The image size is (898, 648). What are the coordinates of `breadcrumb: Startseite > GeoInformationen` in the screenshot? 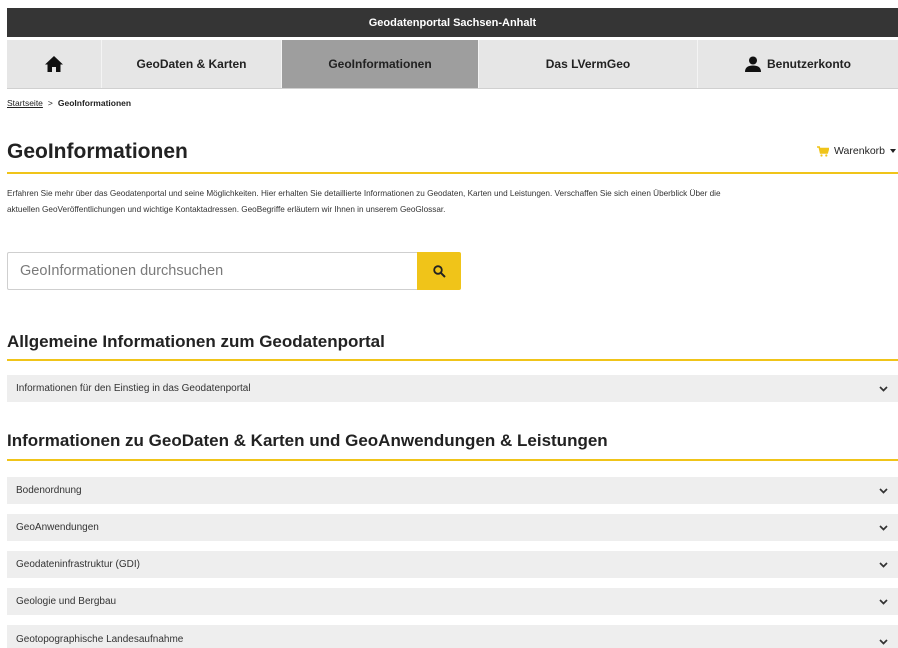 It's located at (69, 103).